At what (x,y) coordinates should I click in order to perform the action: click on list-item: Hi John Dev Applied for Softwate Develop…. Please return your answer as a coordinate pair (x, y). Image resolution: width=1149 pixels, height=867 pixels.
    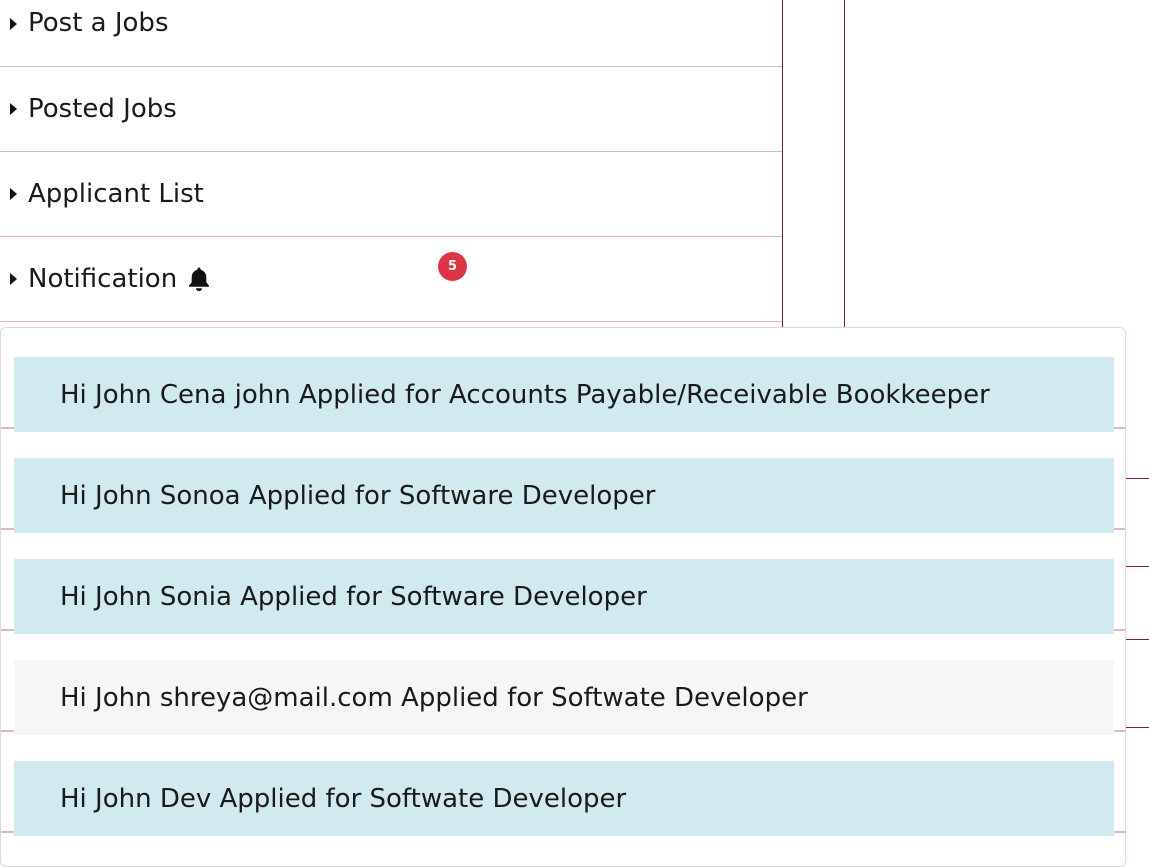
    Looking at the image, I should click on (563, 784).